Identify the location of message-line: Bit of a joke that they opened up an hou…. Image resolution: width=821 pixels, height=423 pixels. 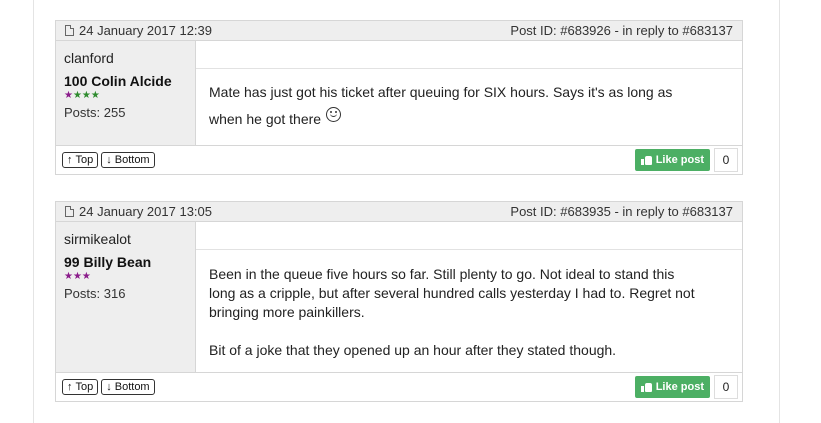
(413, 350).